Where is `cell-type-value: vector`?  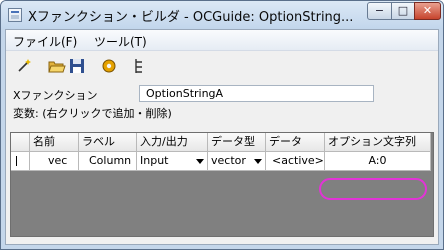
cell-type-value: vector is located at coordinates (228, 160).